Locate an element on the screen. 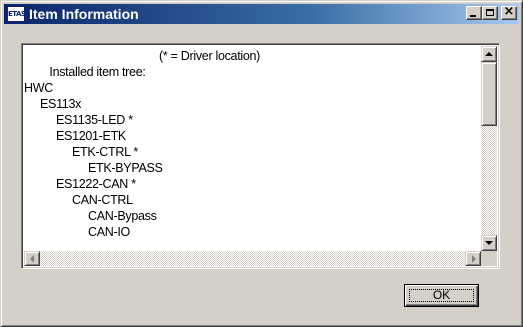  tree-item: HWC is located at coordinates (38, 88).